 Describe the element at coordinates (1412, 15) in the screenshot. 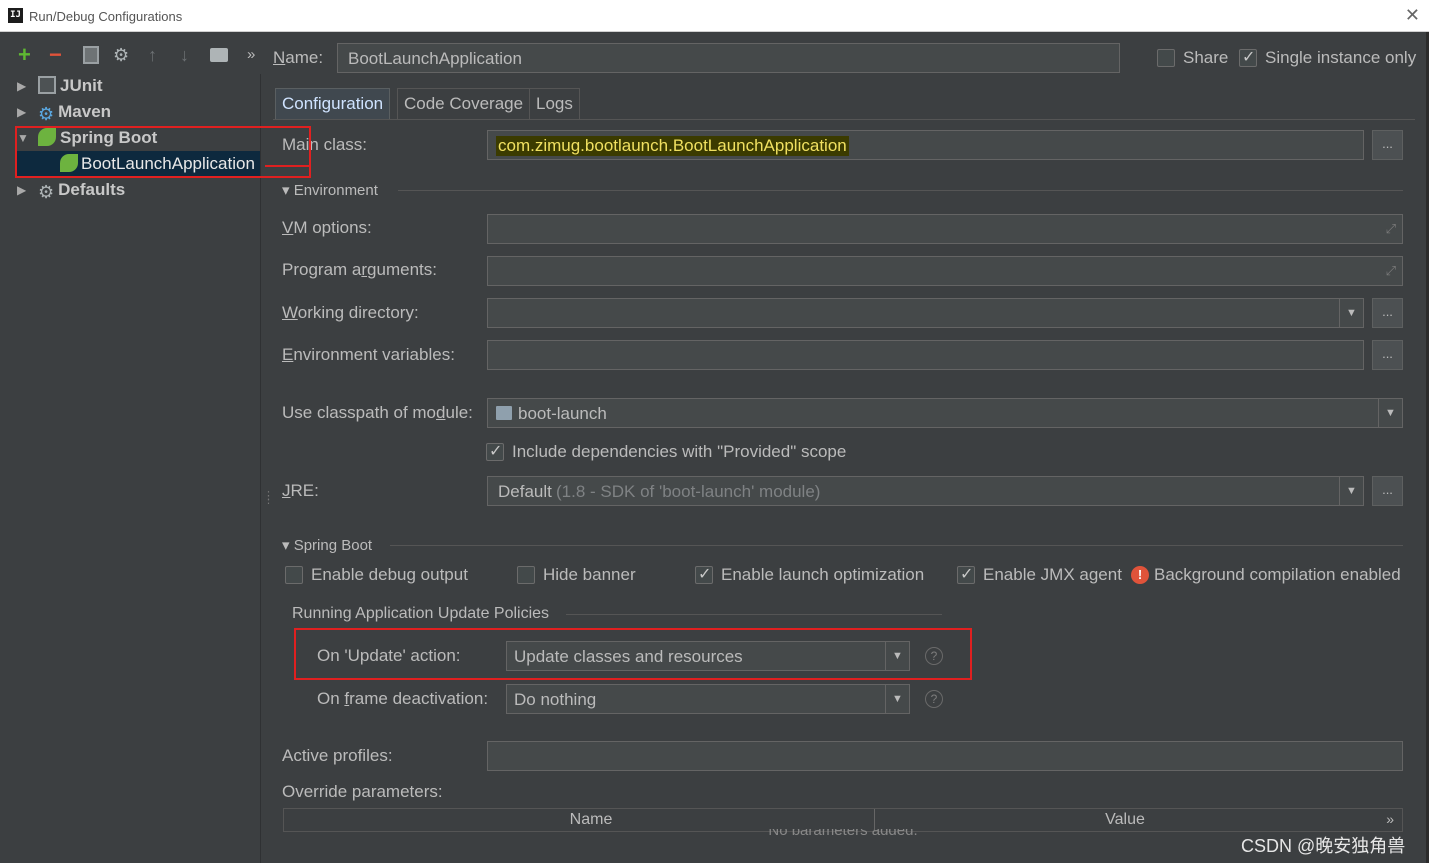

I see `close-icon: ✕` at that location.